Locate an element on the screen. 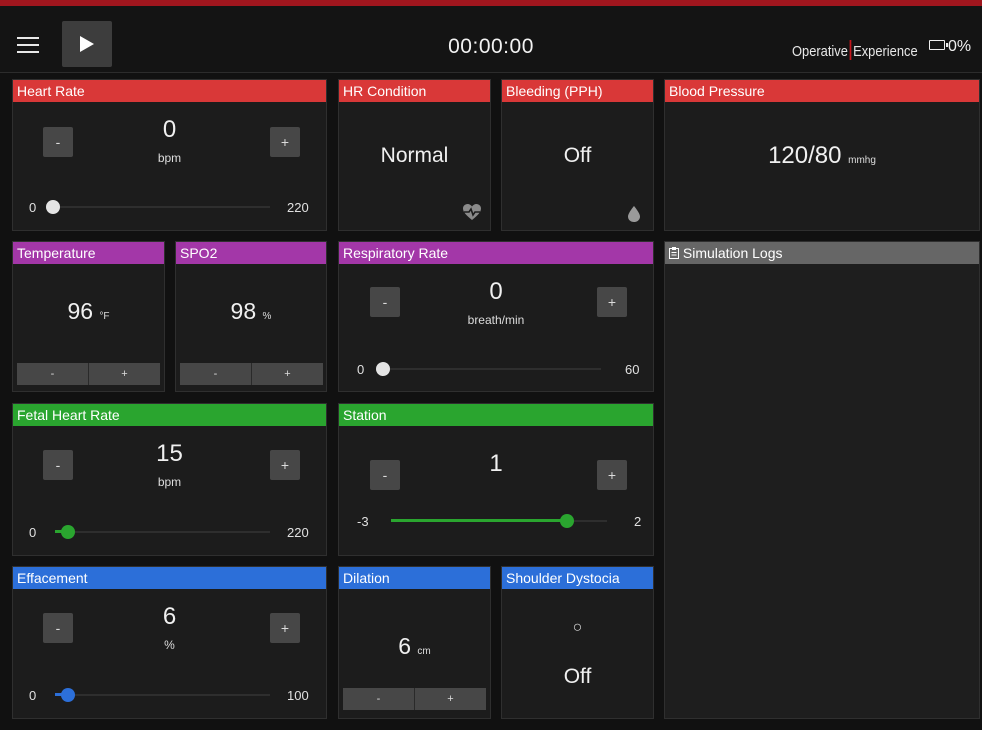  heart-rate-title: Heart Rate is located at coordinates (169, 91).